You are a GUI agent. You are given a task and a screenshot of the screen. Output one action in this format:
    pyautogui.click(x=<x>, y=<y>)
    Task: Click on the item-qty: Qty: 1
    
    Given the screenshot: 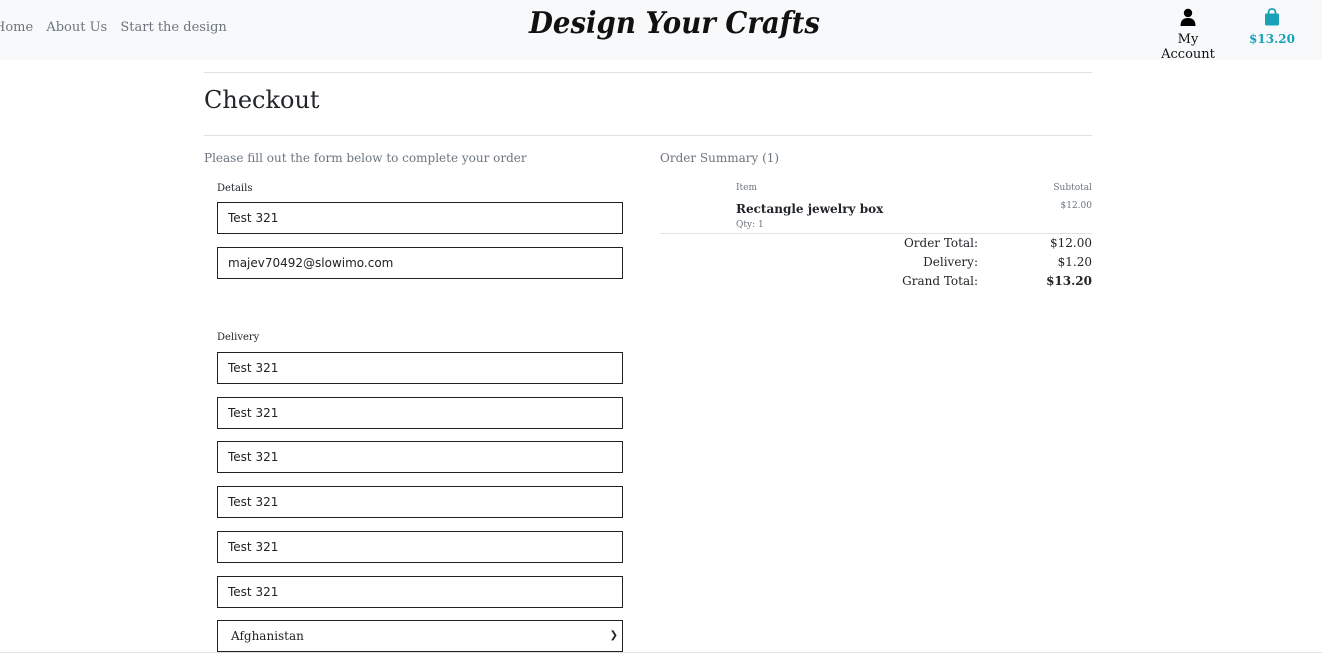 What is the action you would take?
    pyautogui.click(x=750, y=225)
    